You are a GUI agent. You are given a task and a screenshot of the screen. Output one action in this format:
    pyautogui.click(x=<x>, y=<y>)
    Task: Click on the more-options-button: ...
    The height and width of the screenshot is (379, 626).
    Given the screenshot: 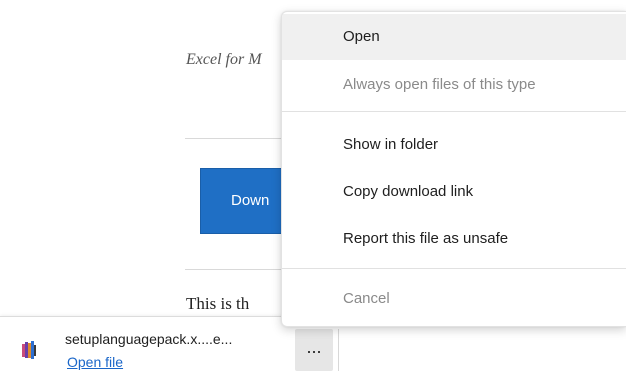 What is the action you would take?
    pyautogui.click(x=314, y=350)
    